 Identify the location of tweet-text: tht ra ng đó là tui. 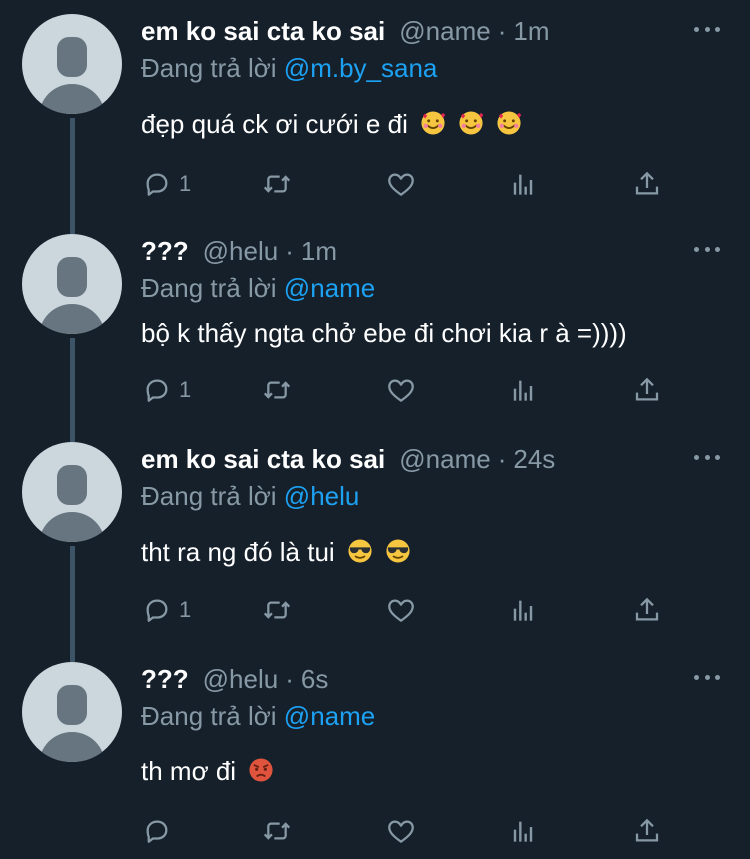
(276, 552).